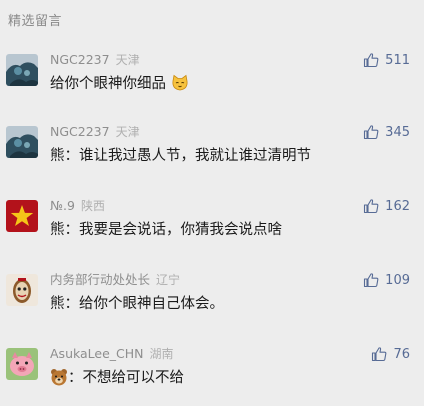 Image resolution: width=424 pixels, height=406 pixels. What do you see at coordinates (212, 376) in the screenshot?
I see `comment-item: AsukaLee_CHN 湖南 76 ：不想给可以不给` at bounding box center [212, 376].